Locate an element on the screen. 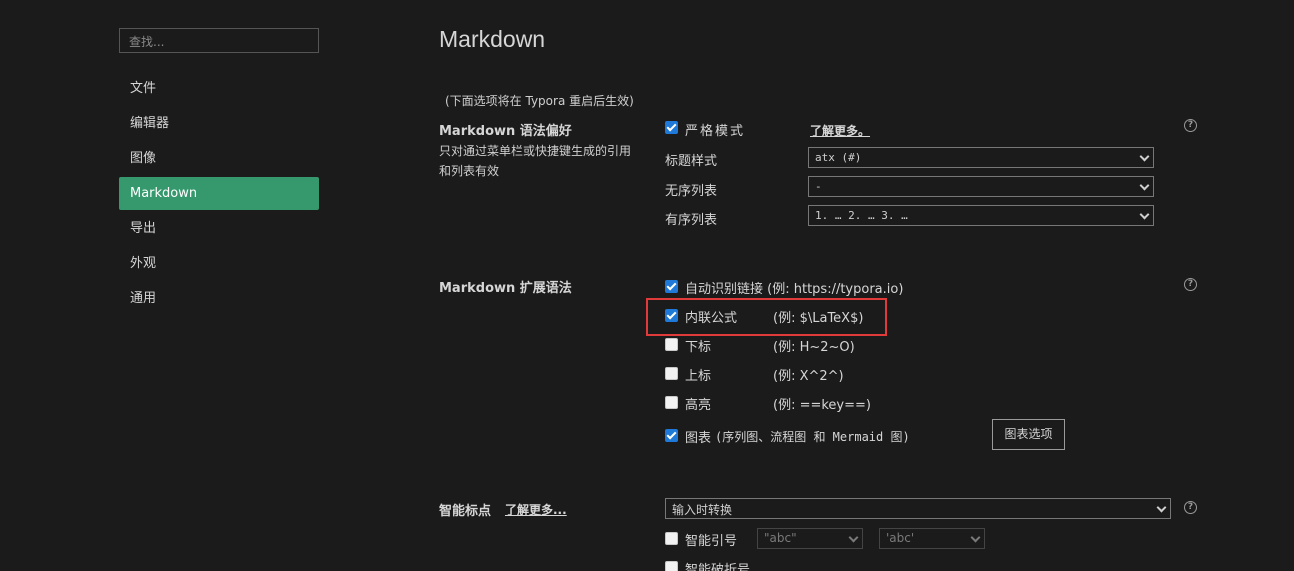 This screenshot has height=571, width=1294. unordered-list-select: - is located at coordinates (981, 186).